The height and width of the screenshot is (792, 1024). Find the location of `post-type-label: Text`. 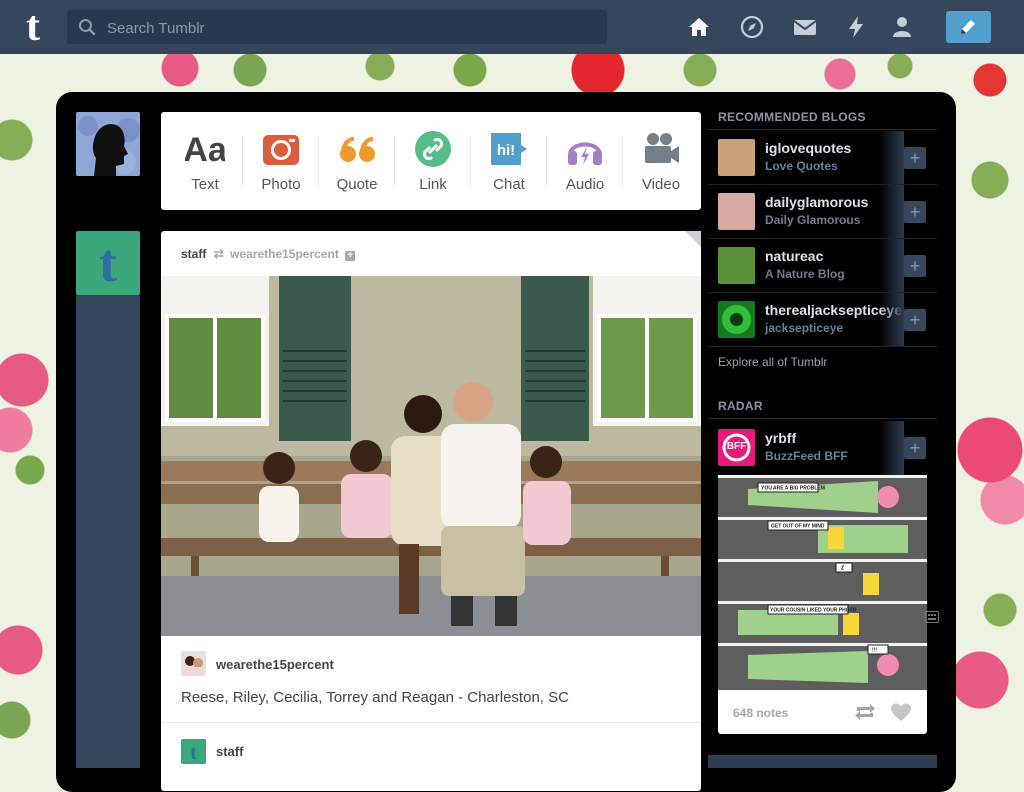

post-type-label: Text is located at coordinates (205, 184).